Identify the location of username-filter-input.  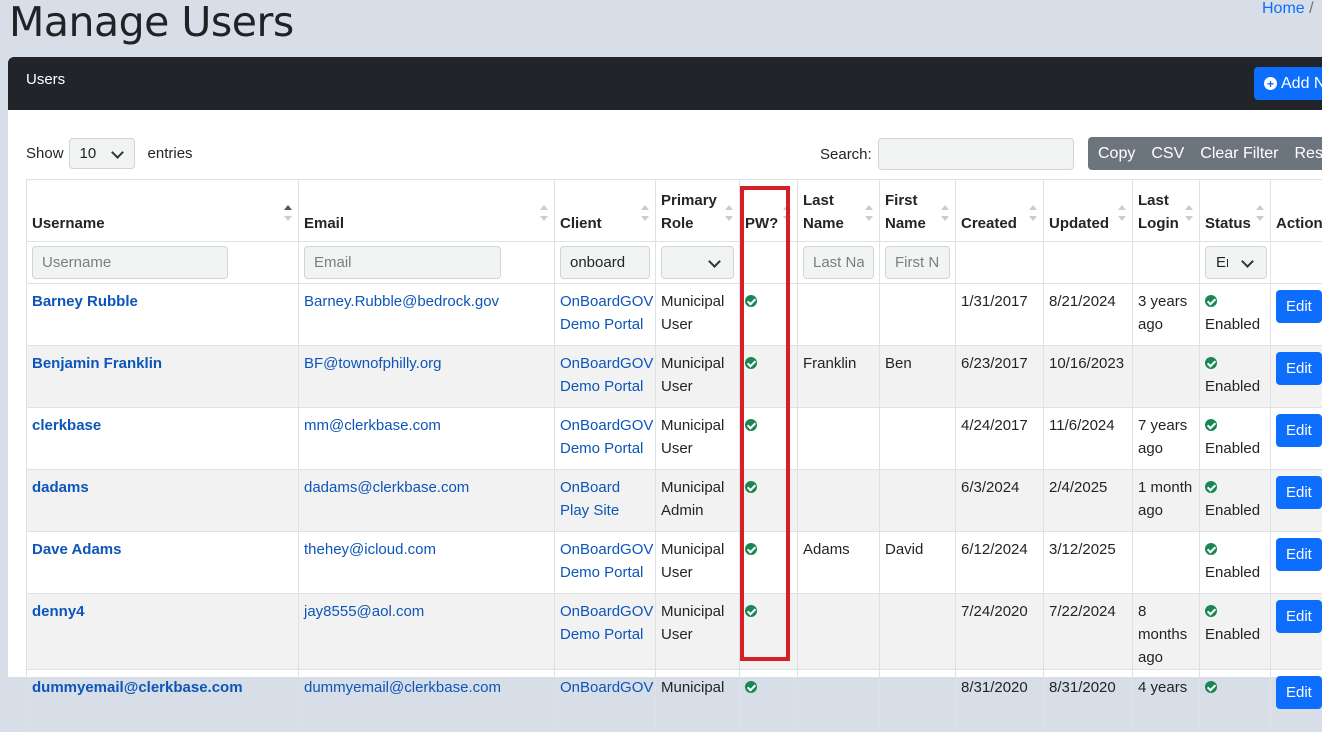
(130, 262).